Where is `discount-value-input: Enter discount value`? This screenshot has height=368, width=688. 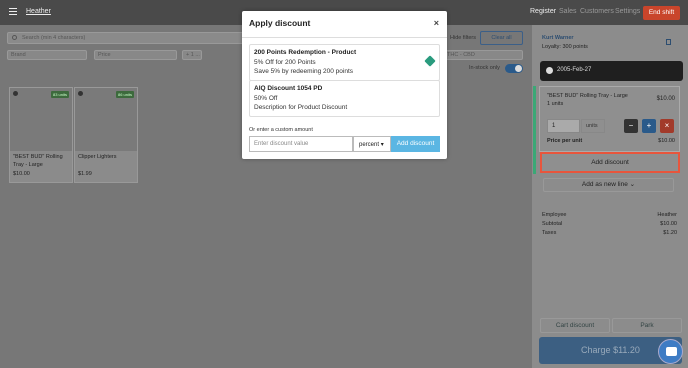 discount-value-input: Enter discount value is located at coordinates (301, 144).